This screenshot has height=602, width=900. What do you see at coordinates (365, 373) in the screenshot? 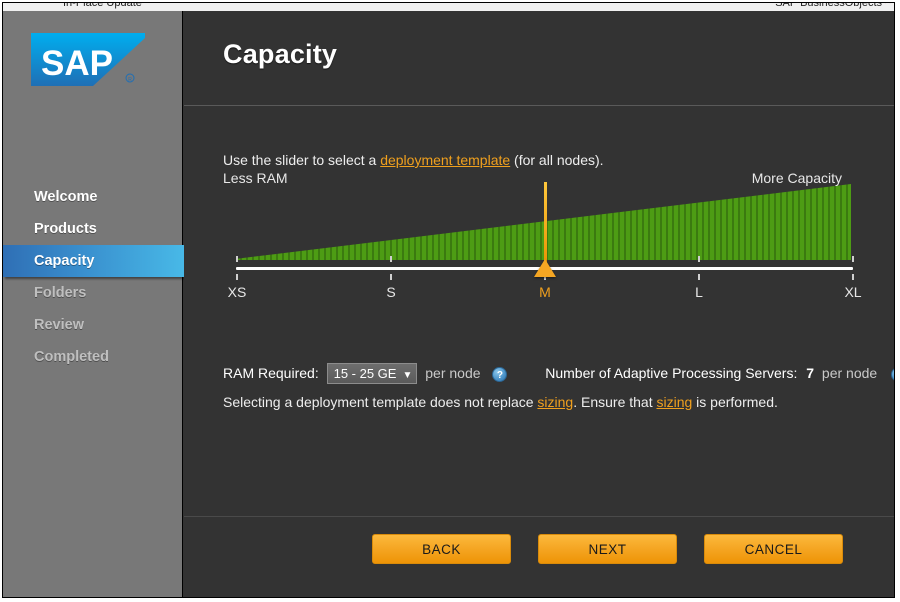
I see `ram-required-value: 15 - 25 GE` at bounding box center [365, 373].